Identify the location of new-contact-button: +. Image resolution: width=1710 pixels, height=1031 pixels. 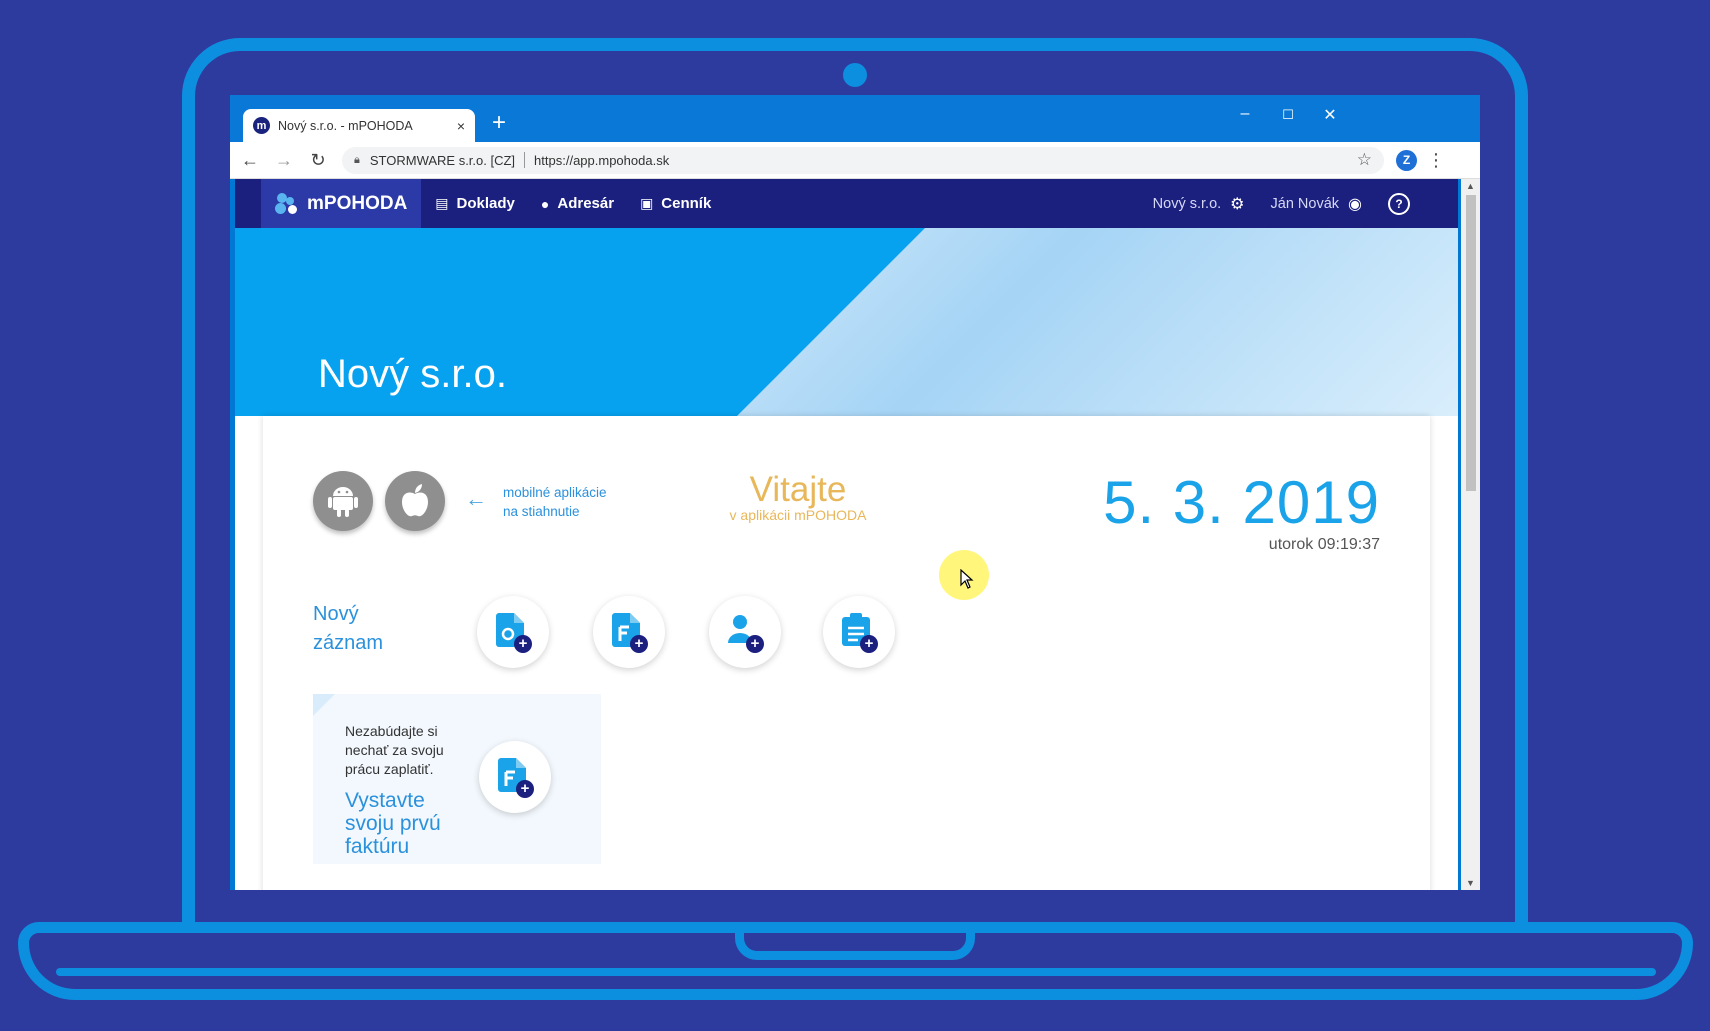
(745, 632).